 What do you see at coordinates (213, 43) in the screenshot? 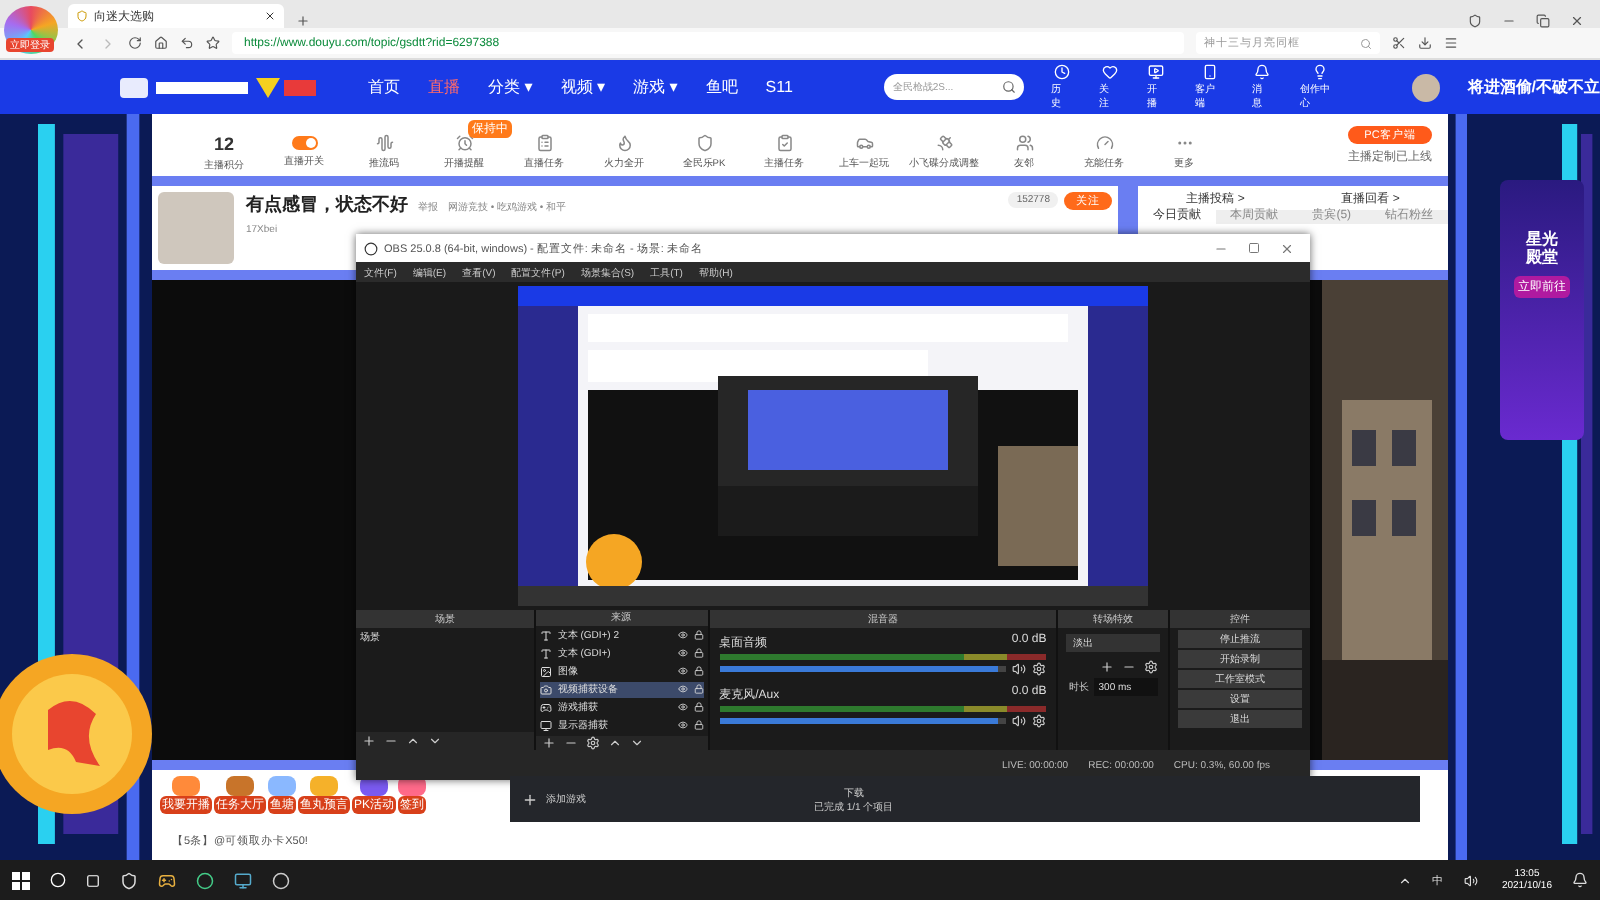
I see `star-icon` at bounding box center [213, 43].